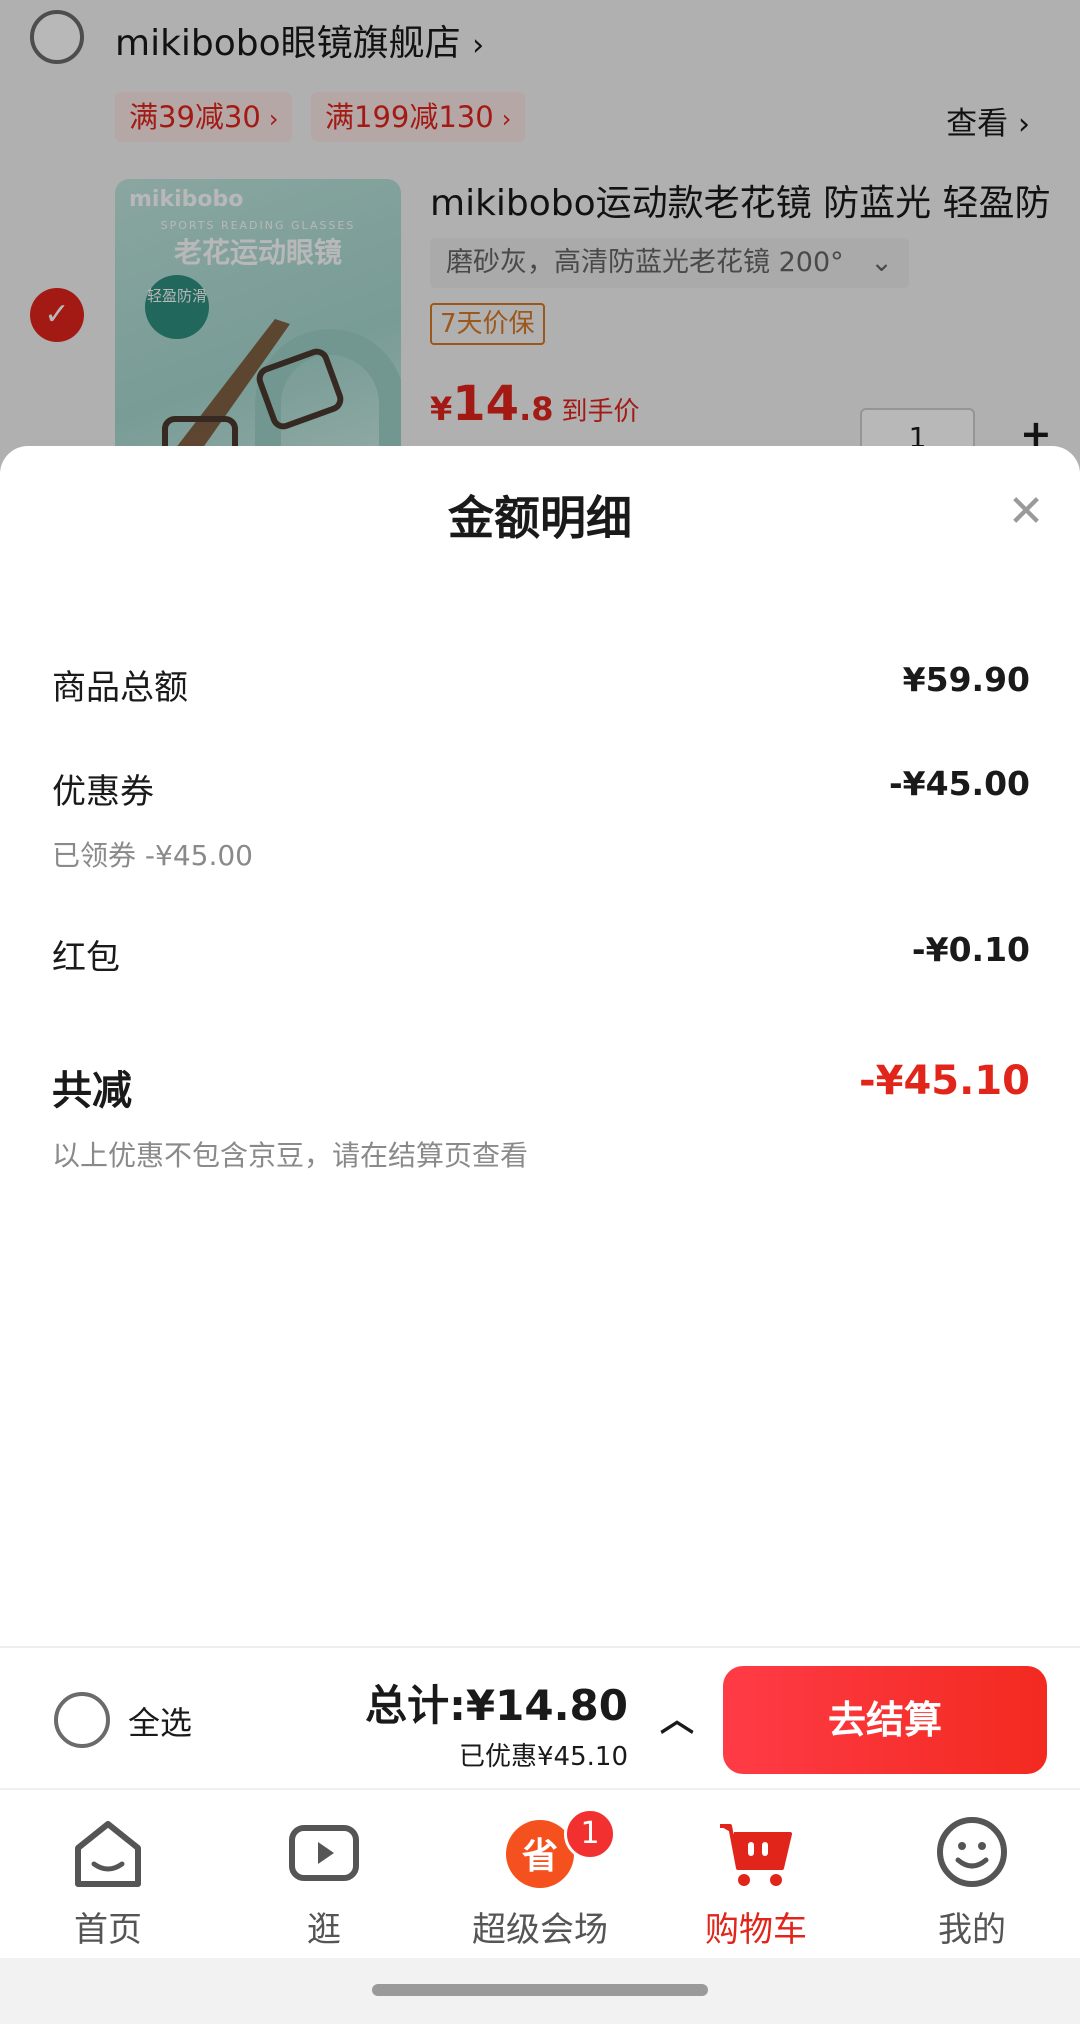  I want to click on smile-face-icon, so click(972, 1852).